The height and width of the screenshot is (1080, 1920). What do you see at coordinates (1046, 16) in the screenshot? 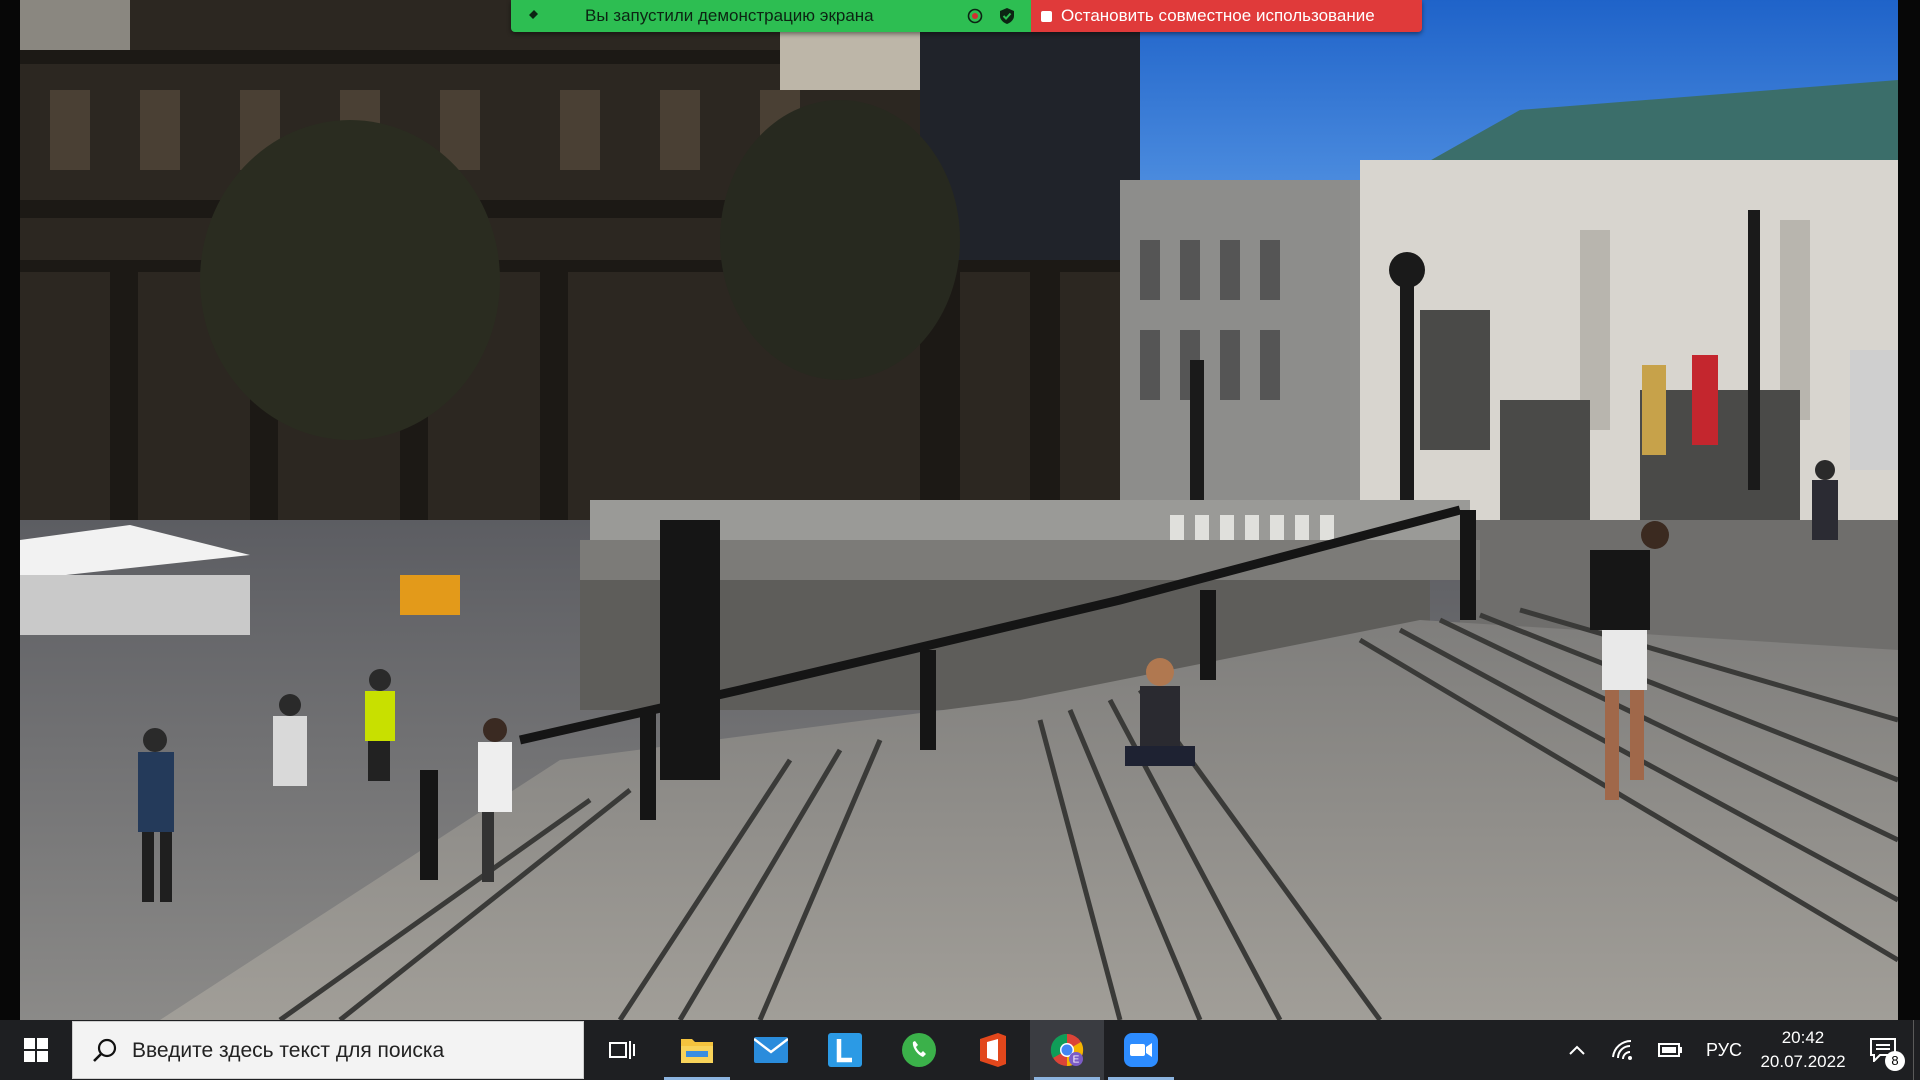
I see `stop-square-icon` at bounding box center [1046, 16].